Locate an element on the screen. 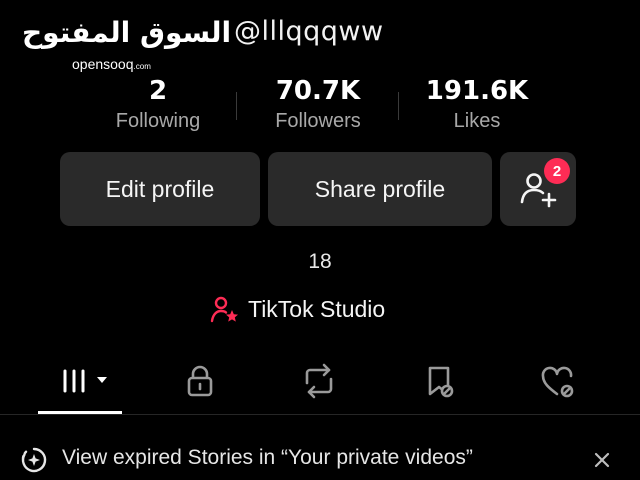 The height and width of the screenshot is (480, 640). stat-followers: 70.7K Followers is located at coordinates (318, 104).